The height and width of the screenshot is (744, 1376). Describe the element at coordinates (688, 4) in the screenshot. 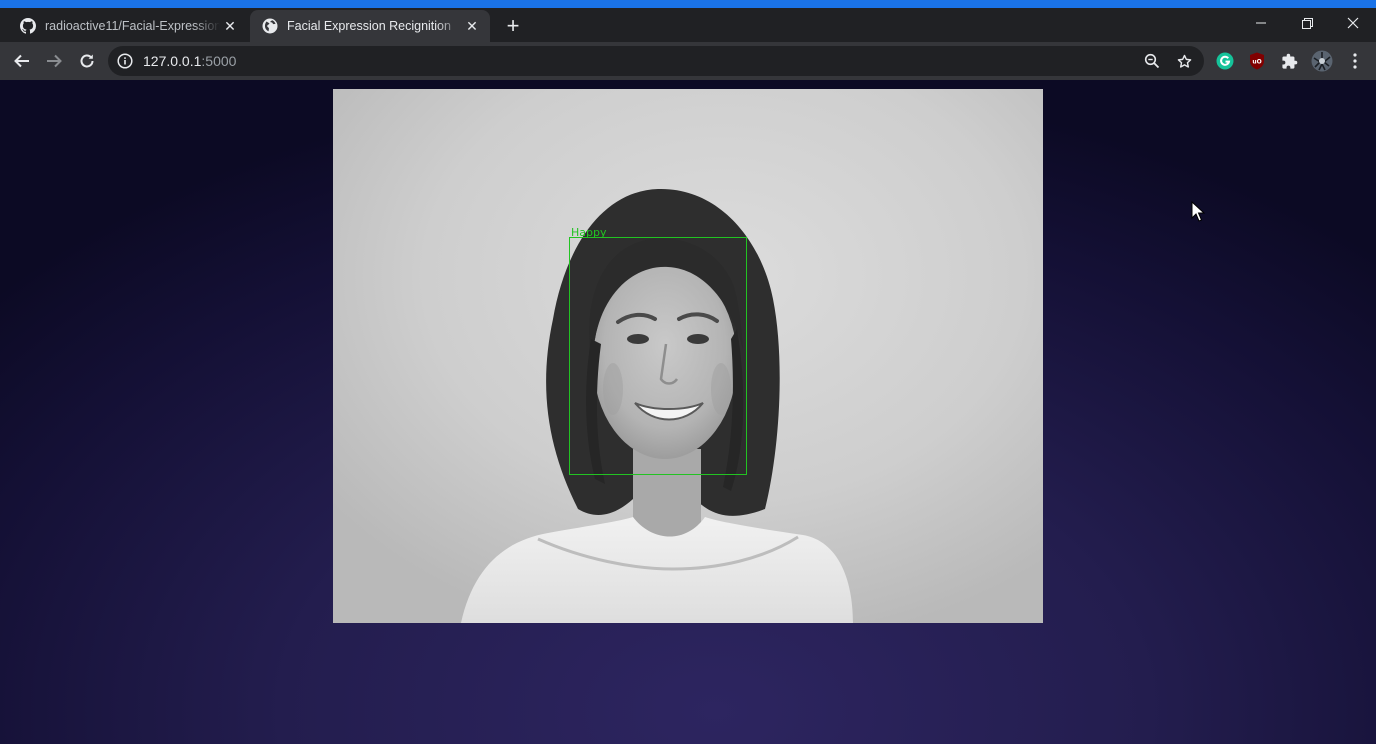

I see `window-accent-strip` at that location.